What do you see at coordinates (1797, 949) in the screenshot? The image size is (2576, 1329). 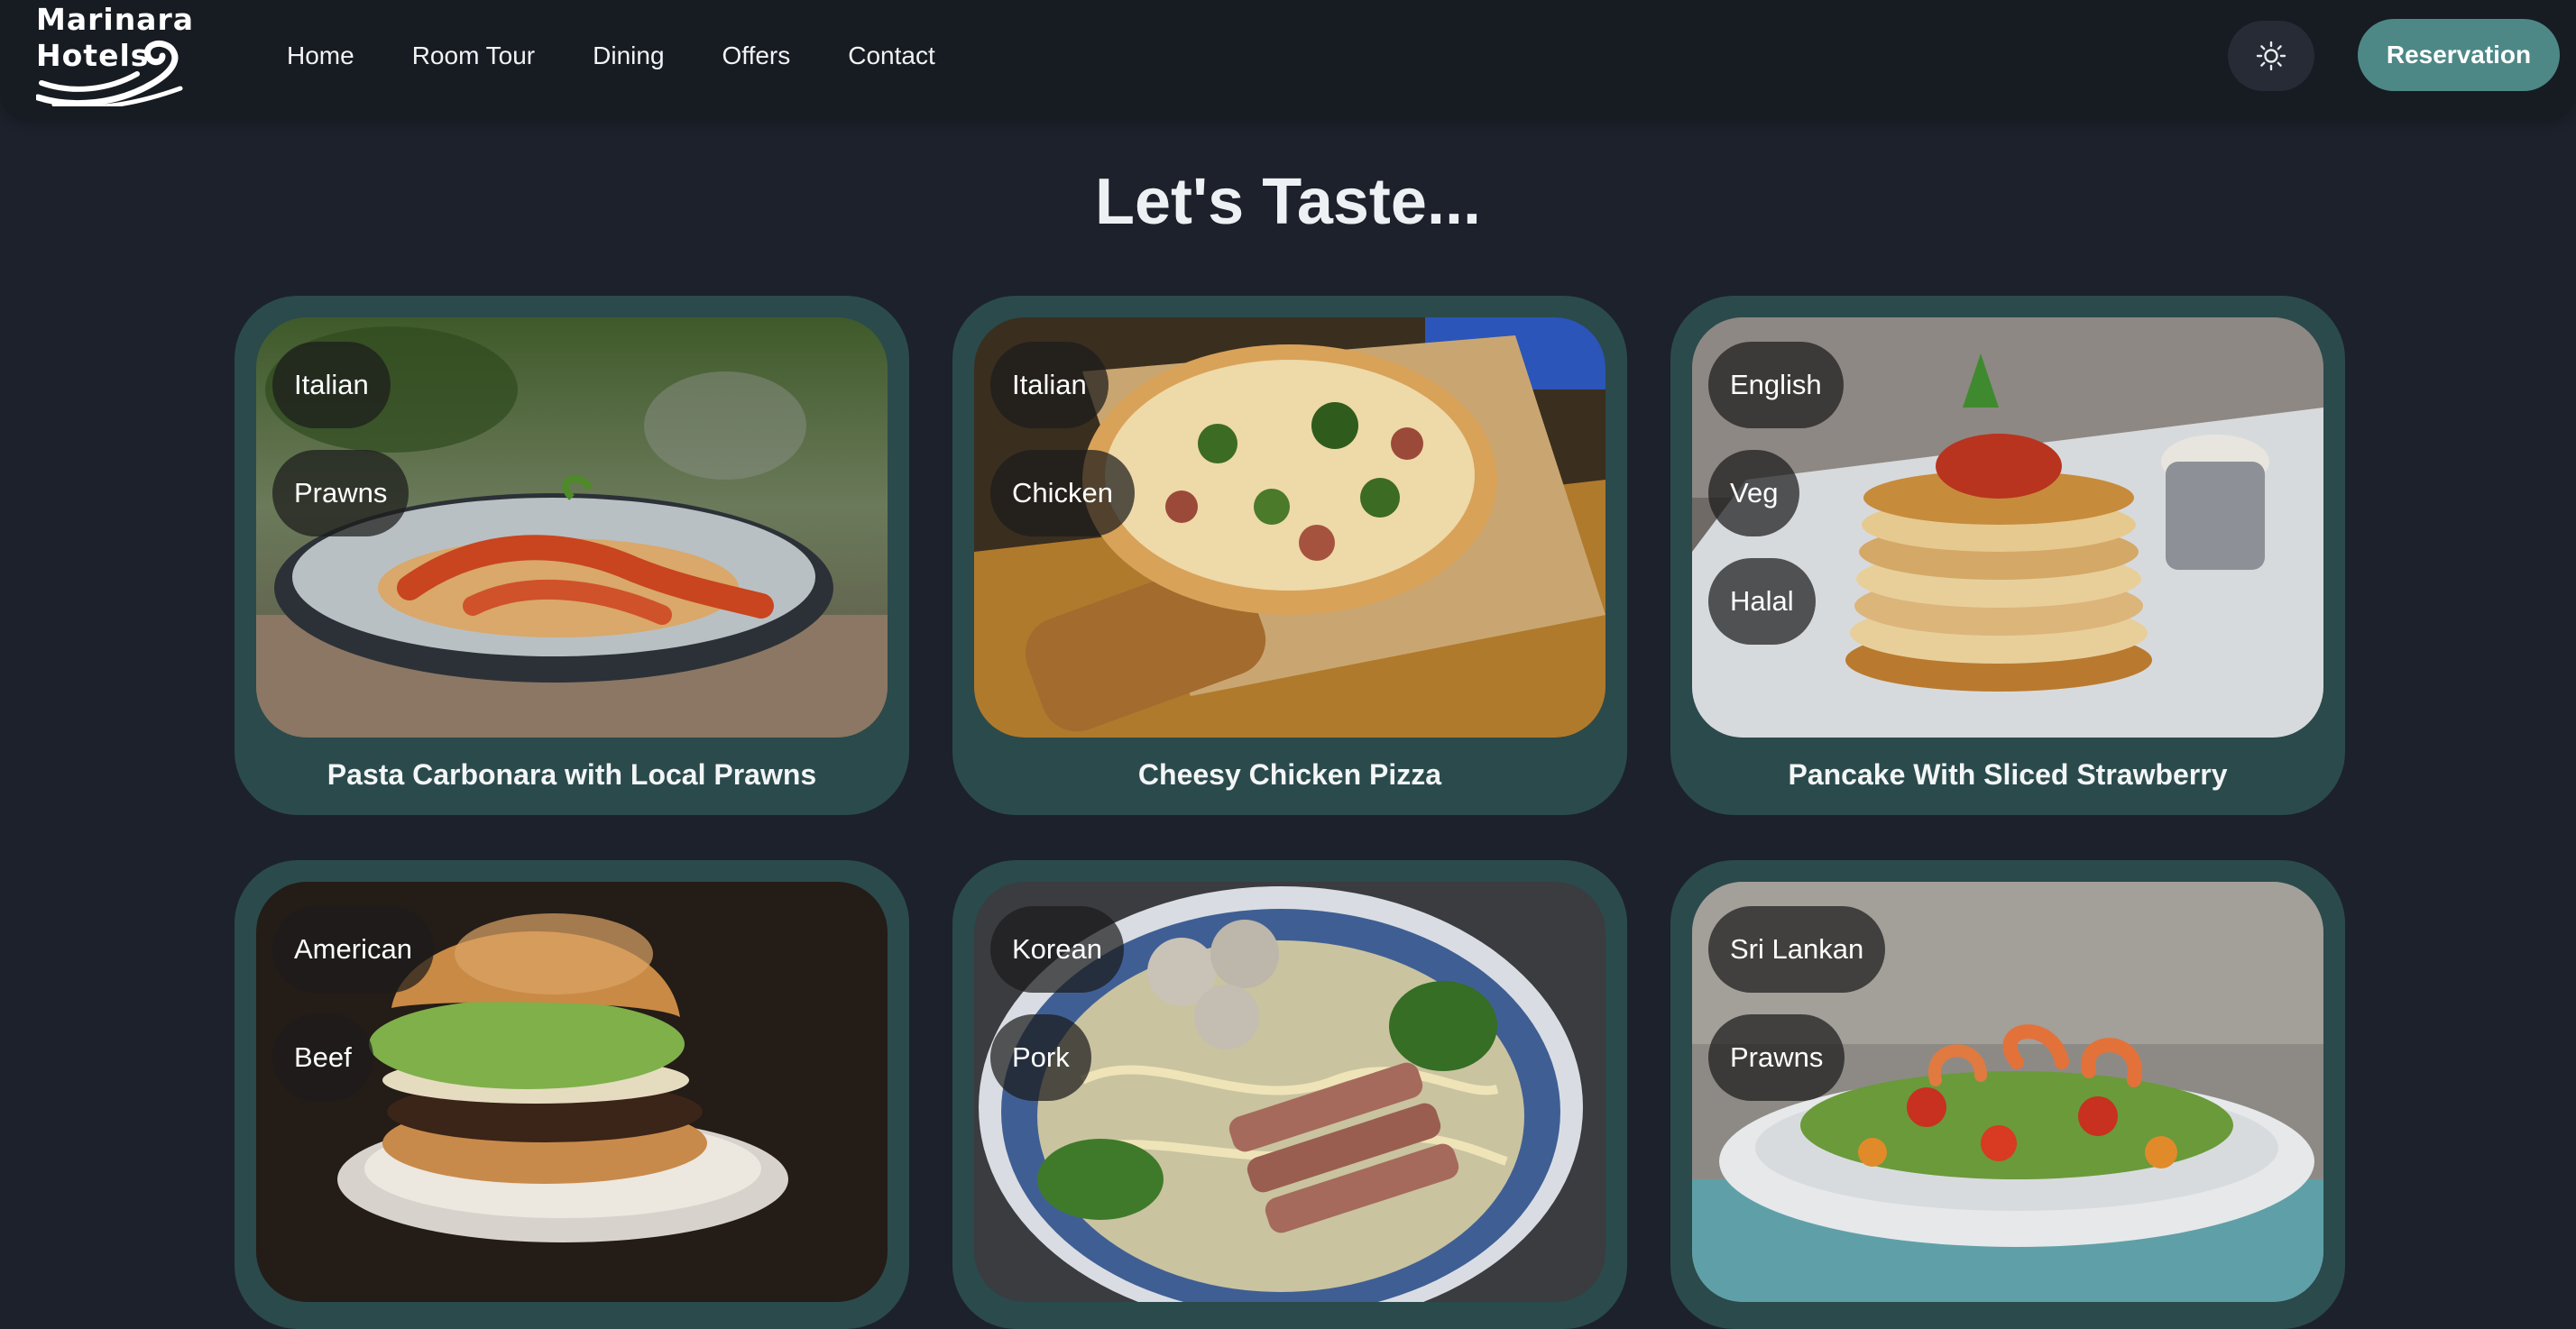 I see `dish-tag: Sri Lankan` at bounding box center [1797, 949].